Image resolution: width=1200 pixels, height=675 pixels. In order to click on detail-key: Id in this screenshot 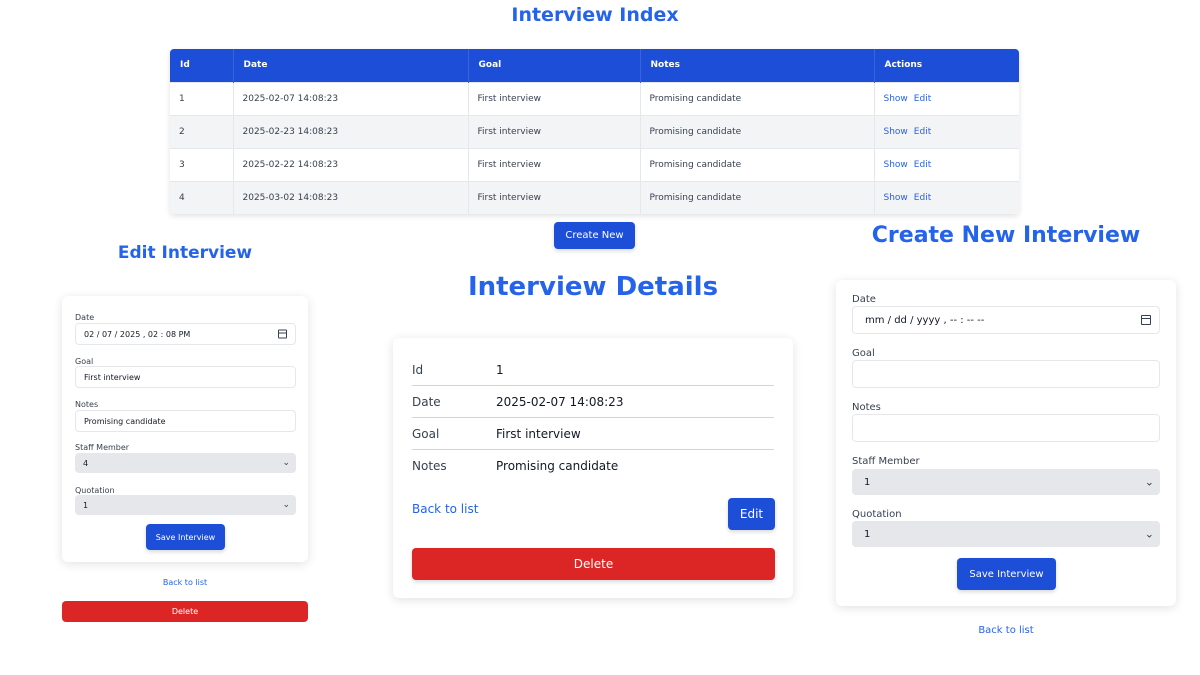, I will do `click(418, 369)`.